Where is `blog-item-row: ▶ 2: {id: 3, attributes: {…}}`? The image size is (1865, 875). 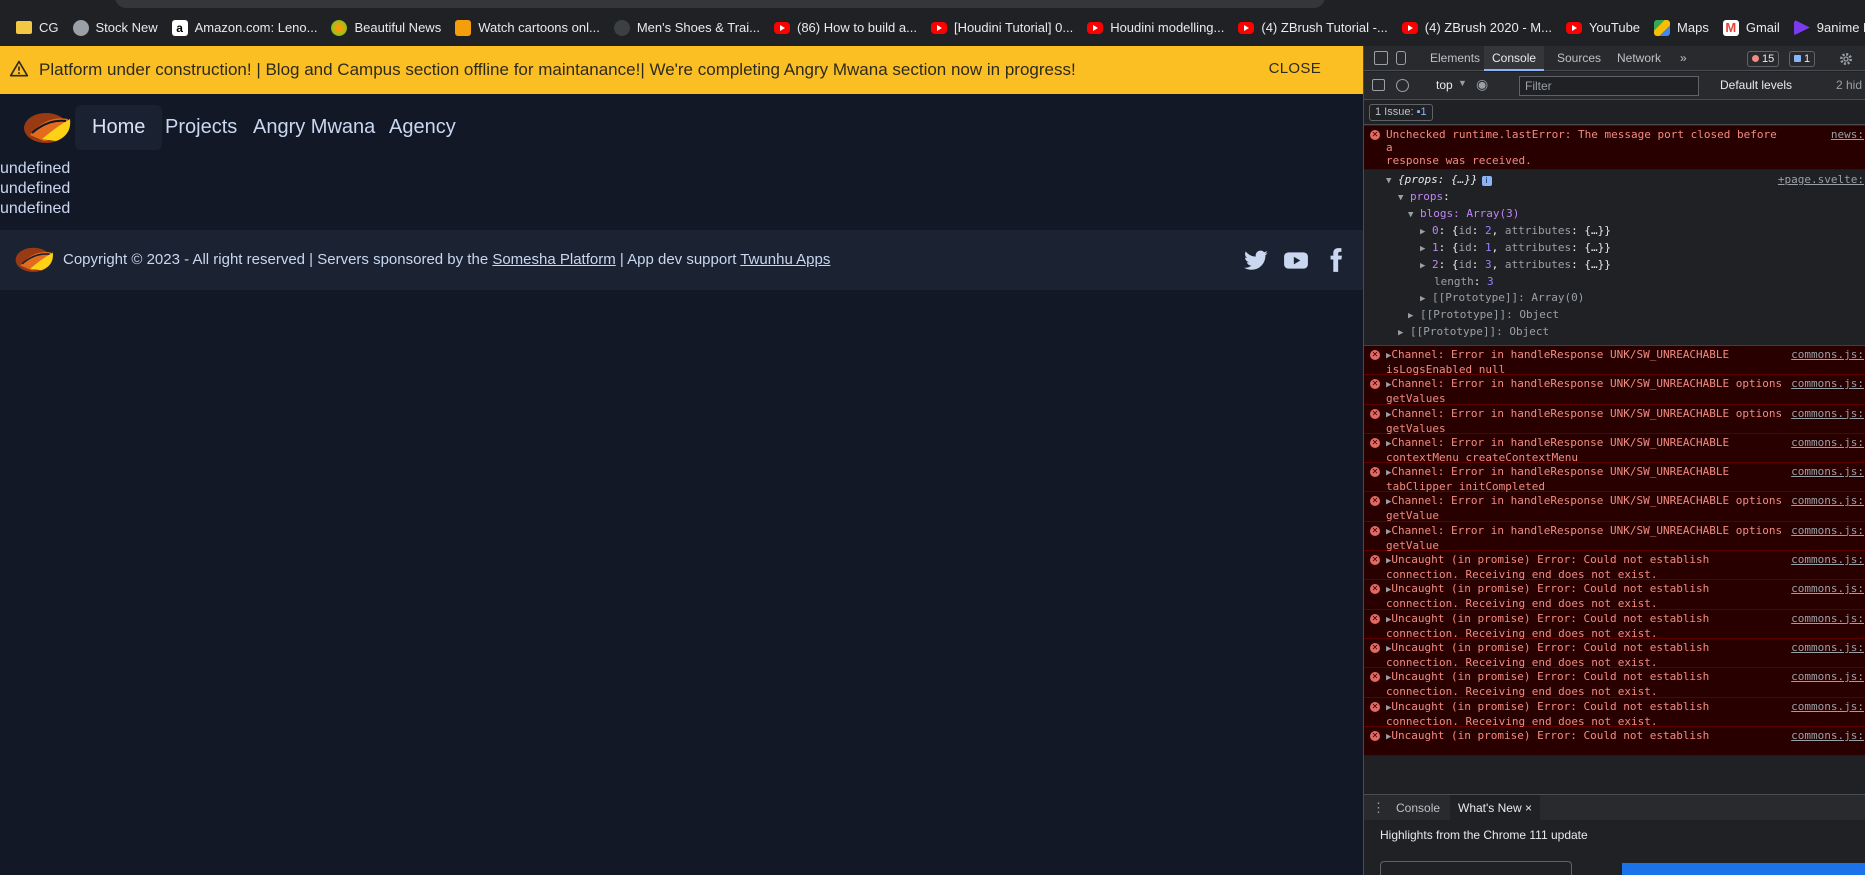
blog-item-row: ▶ 2: {id: 3, attributes: {…}} is located at coordinates (1614, 265).